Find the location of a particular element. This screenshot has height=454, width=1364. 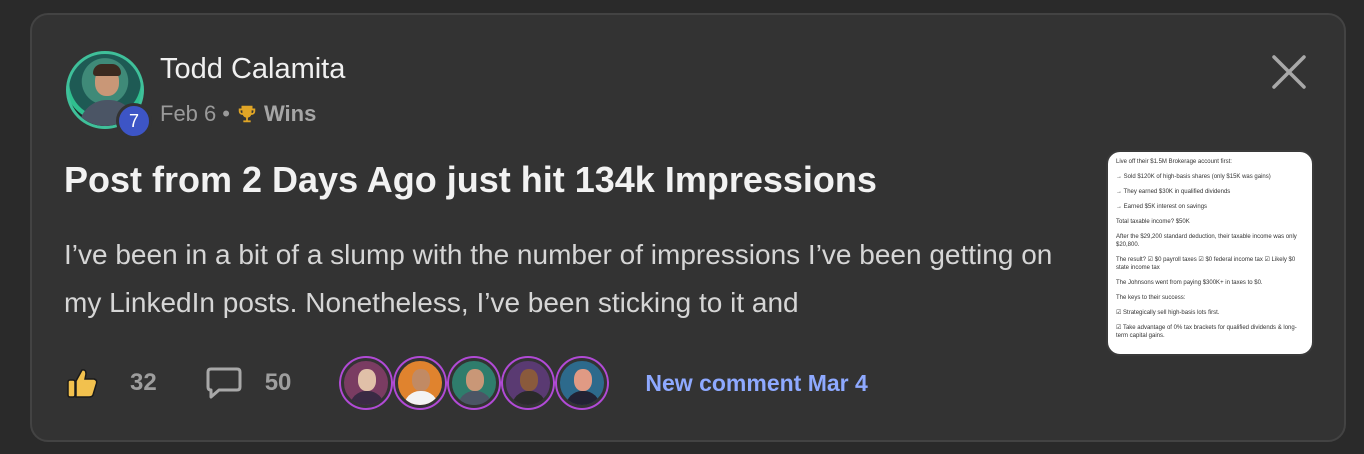

comment-button is located at coordinates (224, 383).